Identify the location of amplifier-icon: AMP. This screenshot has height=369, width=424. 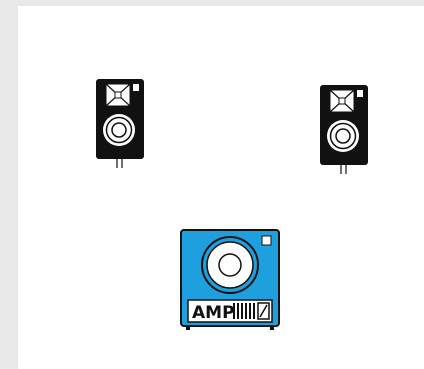
(230, 279).